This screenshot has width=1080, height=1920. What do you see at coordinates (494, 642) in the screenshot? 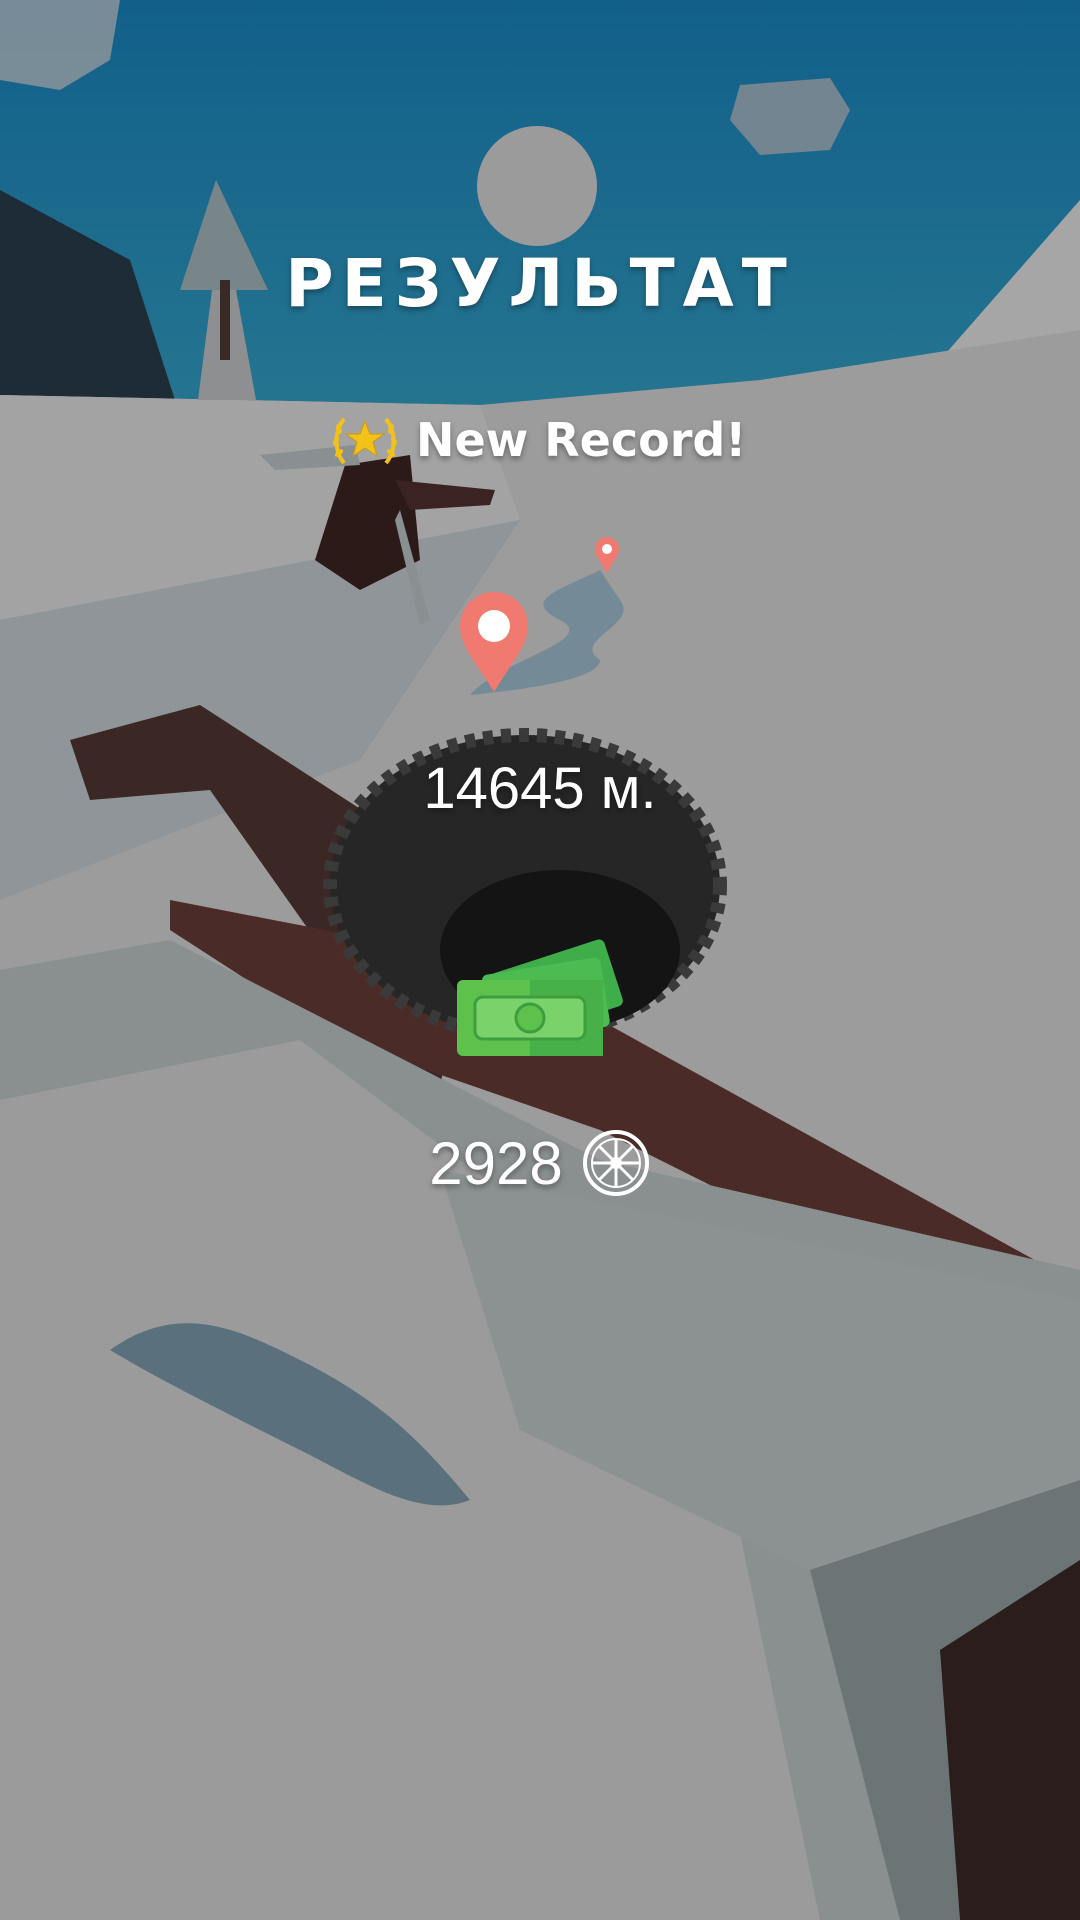
I see `distance-pin-icon` at bounding box center [494, 642].